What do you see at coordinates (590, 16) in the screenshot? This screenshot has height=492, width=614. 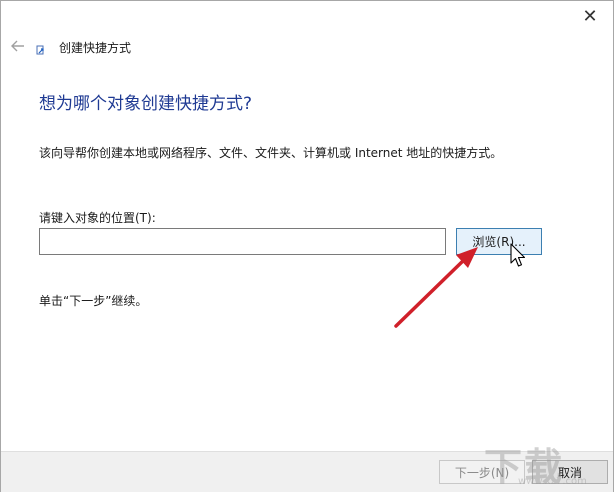 I see `close-icon: ✕` at bounding box center [590, 16].